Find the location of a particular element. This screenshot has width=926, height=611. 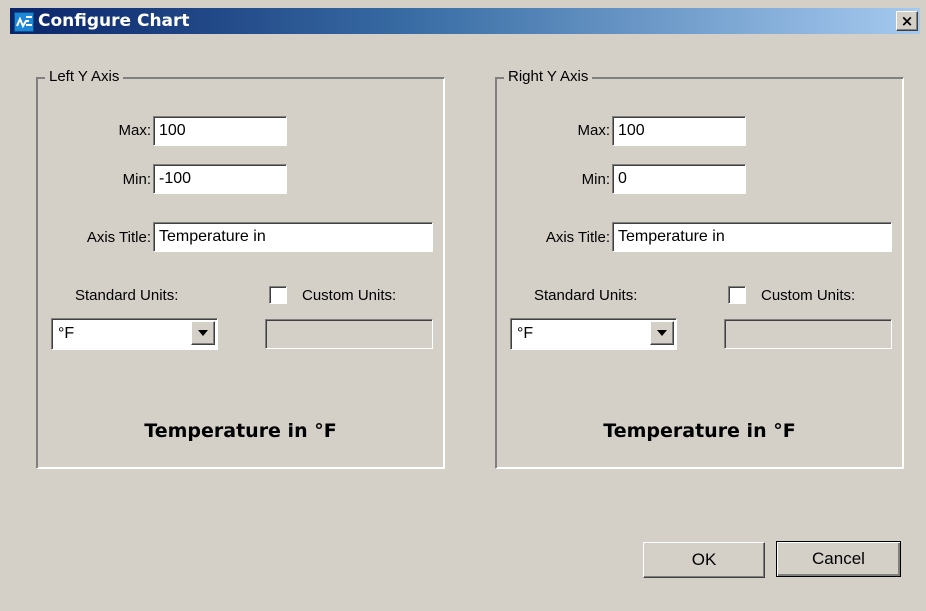

left-custom-units-label: Custom Units: is located at coordinates (349, 295).